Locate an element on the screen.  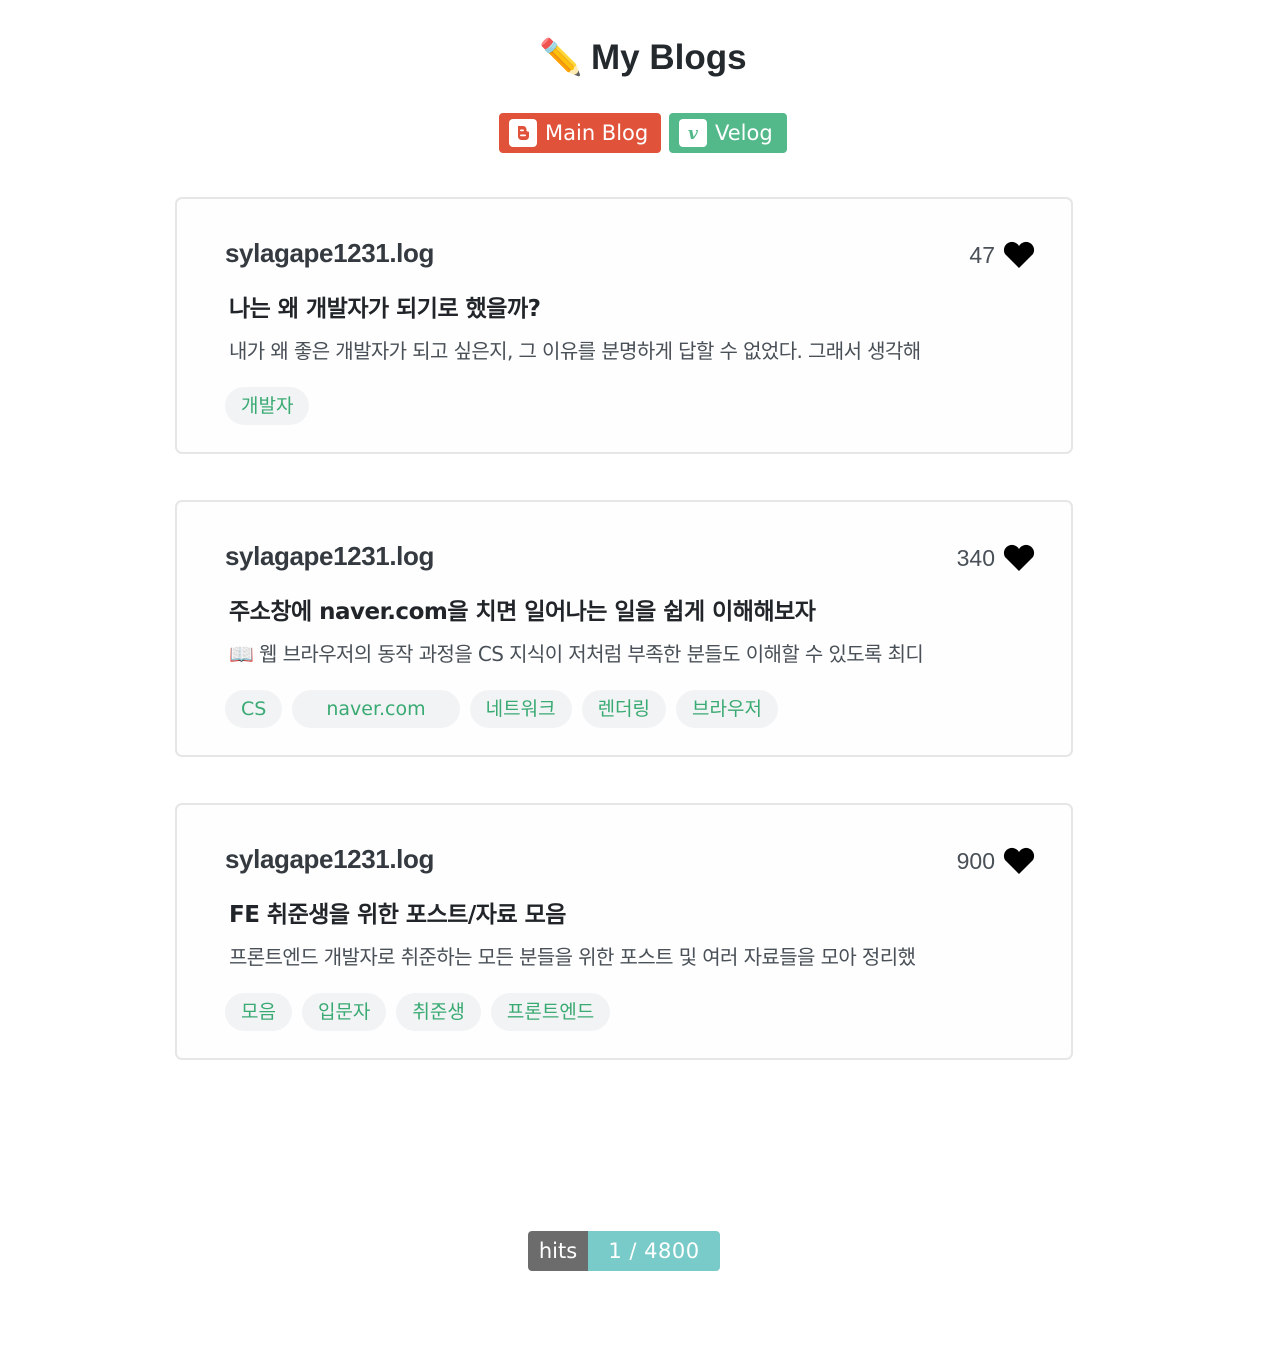
tag: 입문자 is located at coordinates (344, 1012).